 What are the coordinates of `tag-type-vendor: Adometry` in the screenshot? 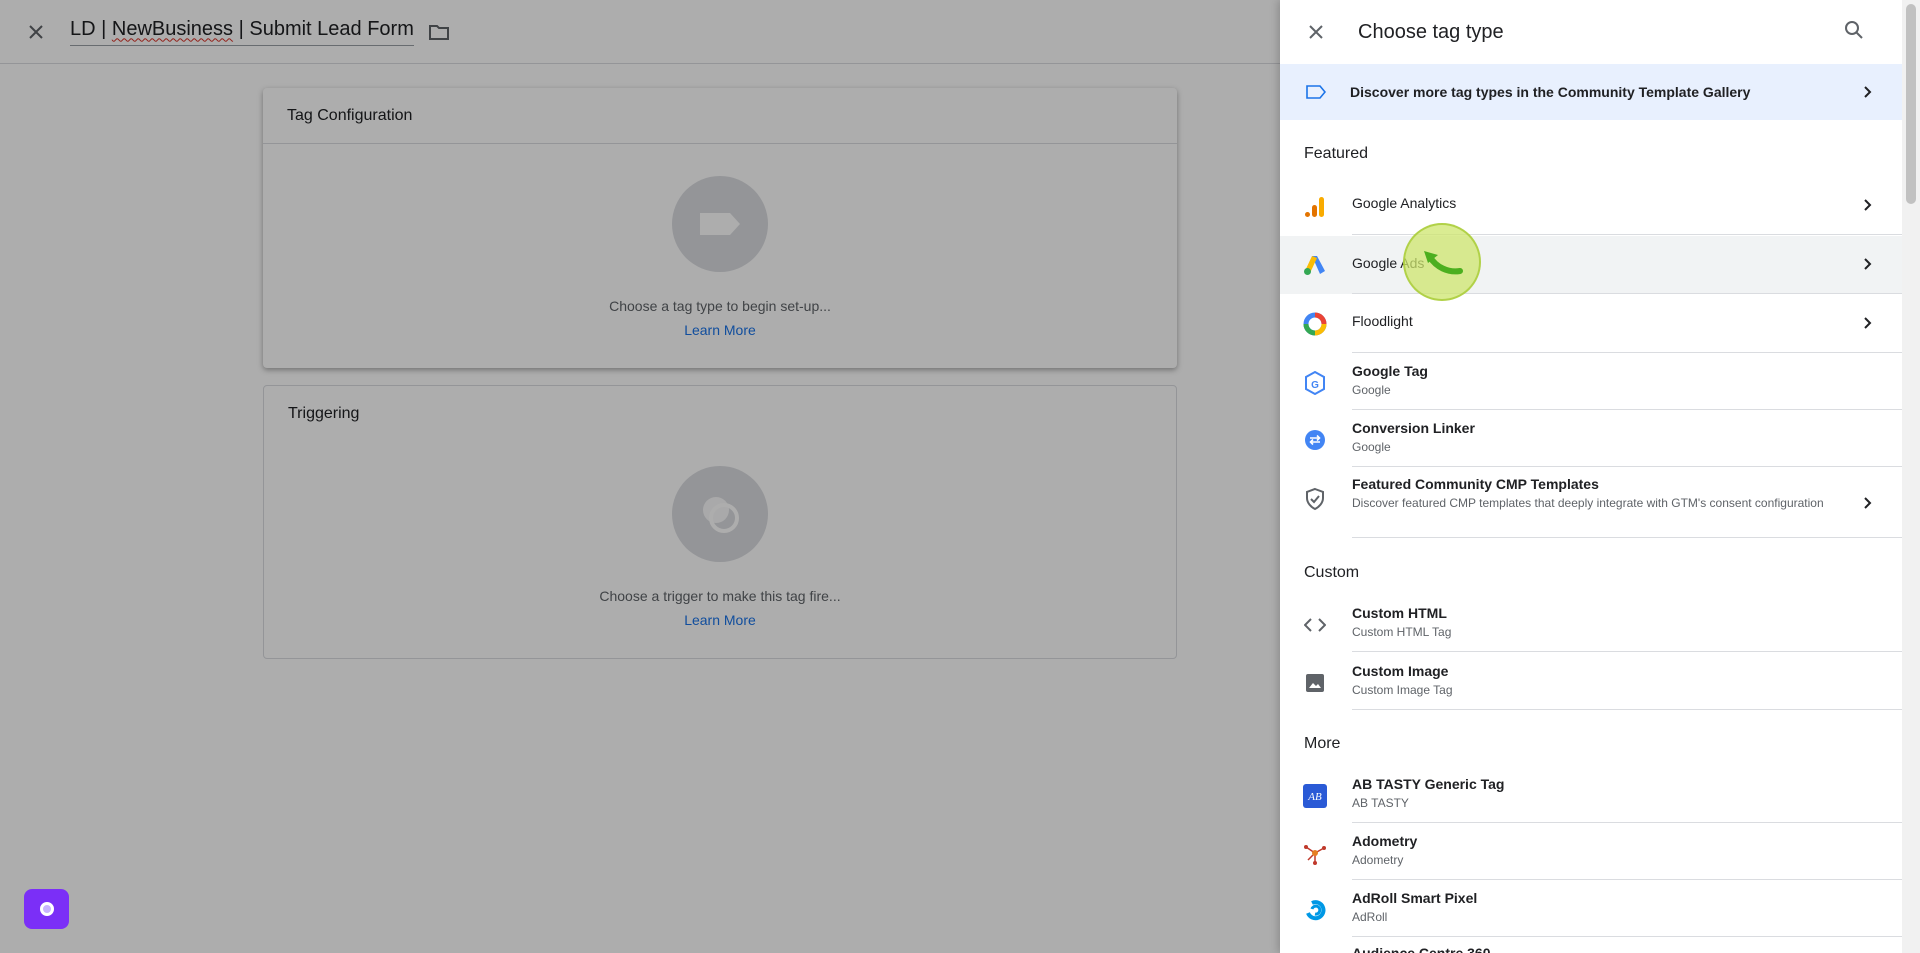 It's located at (1378, 860).